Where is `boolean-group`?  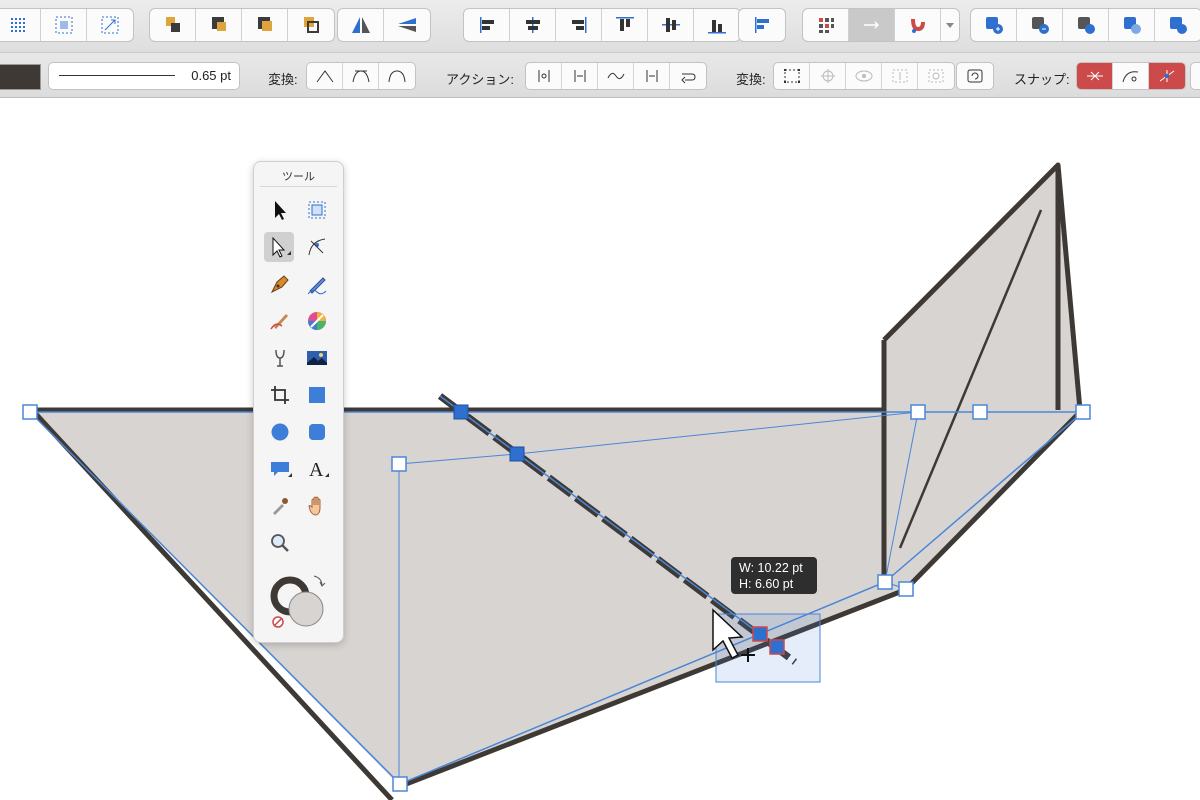 boolean-group is located at coordinates (1085, 25).